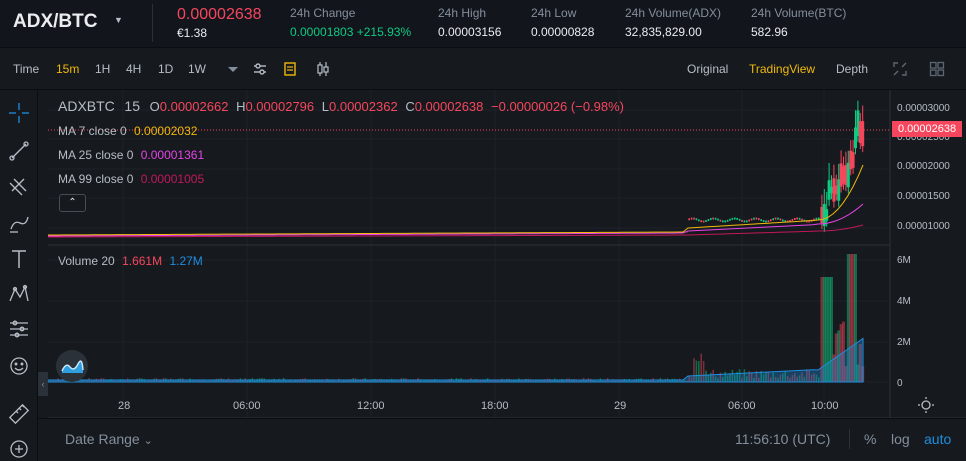  I want to click on last-price-fiat: €1.38, so click(192, 33).